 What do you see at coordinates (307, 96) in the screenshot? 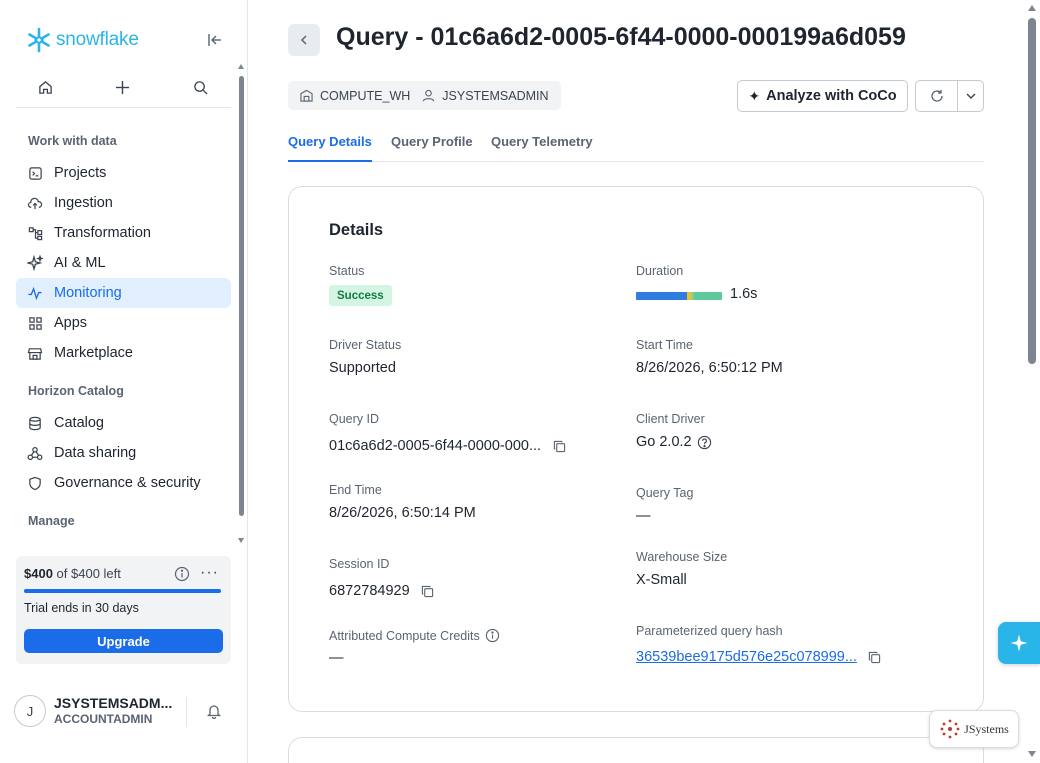
I see `warehouse-icon` at bounding box center [307, 96].